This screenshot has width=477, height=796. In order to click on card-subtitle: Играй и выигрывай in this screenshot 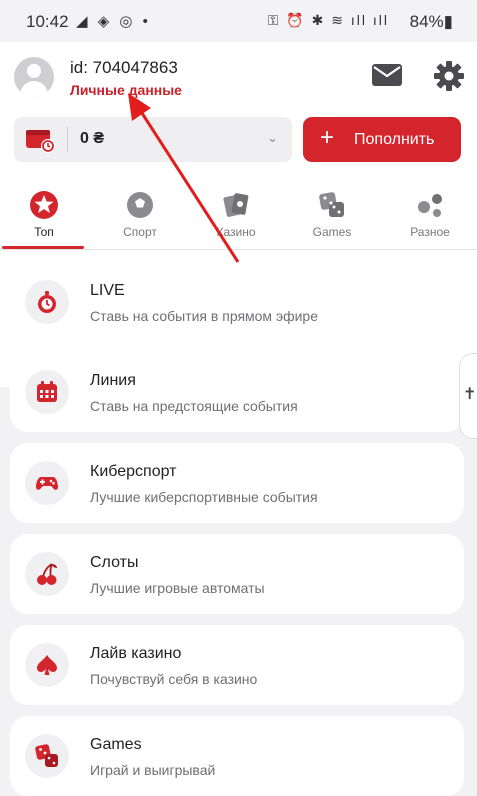, I will do `click(153, 770)`.